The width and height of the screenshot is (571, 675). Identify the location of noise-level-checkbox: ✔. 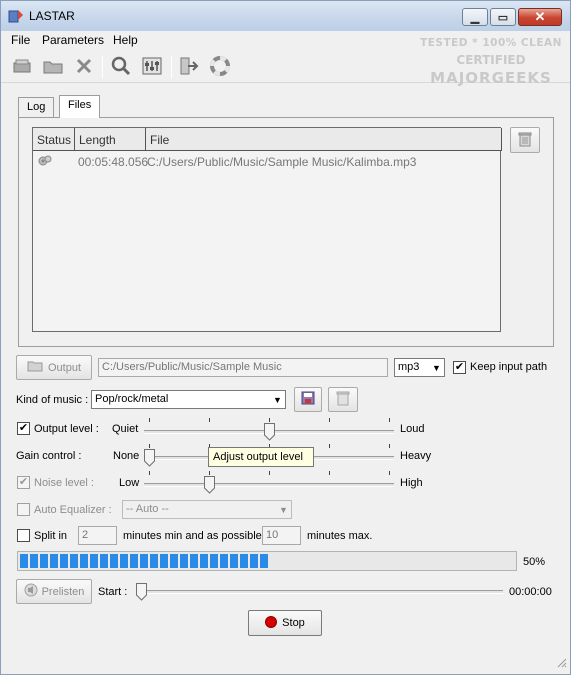
(23, 482).